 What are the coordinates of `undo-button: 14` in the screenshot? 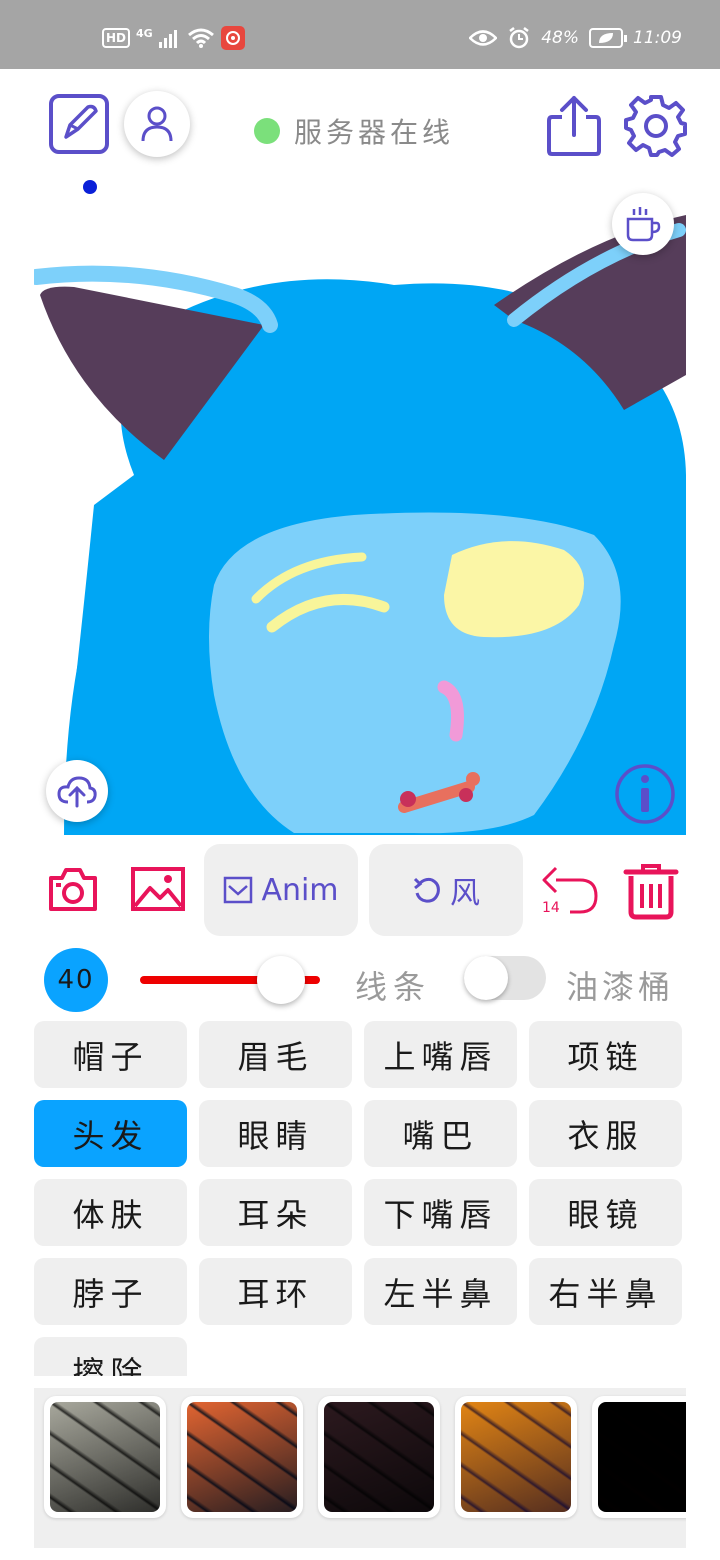 It's located at (570, 890).